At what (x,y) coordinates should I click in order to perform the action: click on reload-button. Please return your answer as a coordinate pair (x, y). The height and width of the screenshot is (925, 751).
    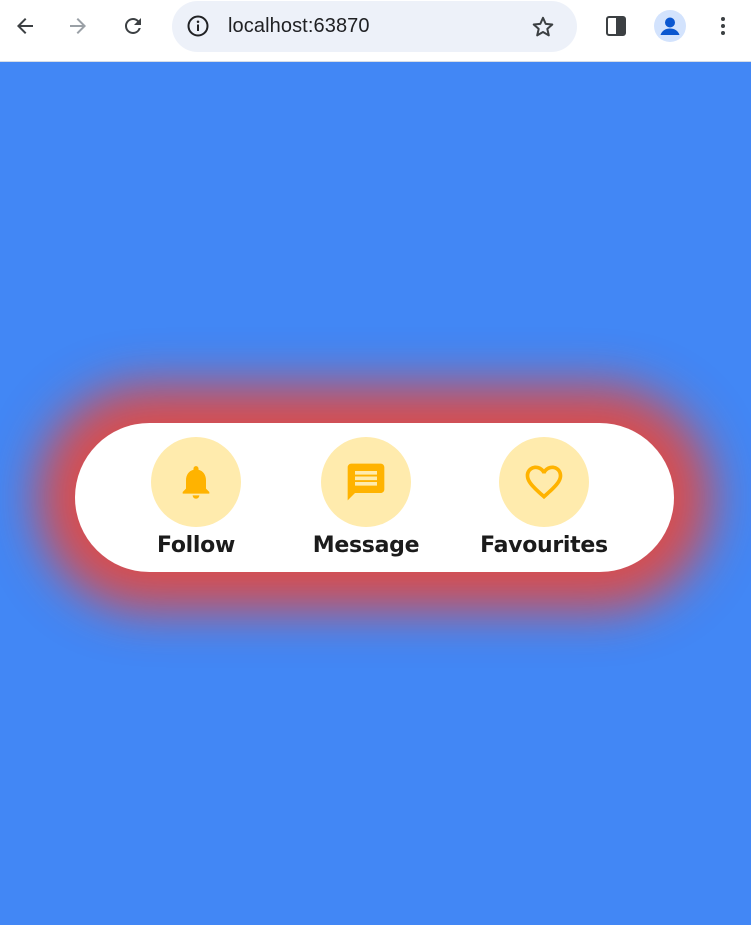
    Looking at the image, I should click on (133, 26).